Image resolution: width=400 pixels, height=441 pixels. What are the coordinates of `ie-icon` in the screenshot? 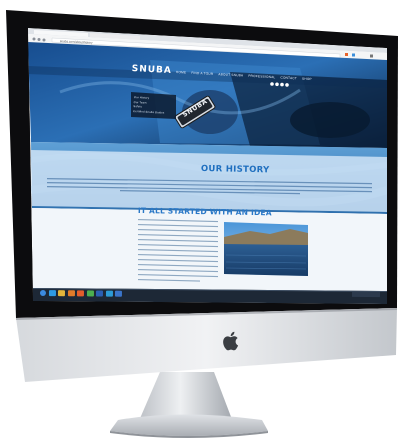 It's located at (52, 293).